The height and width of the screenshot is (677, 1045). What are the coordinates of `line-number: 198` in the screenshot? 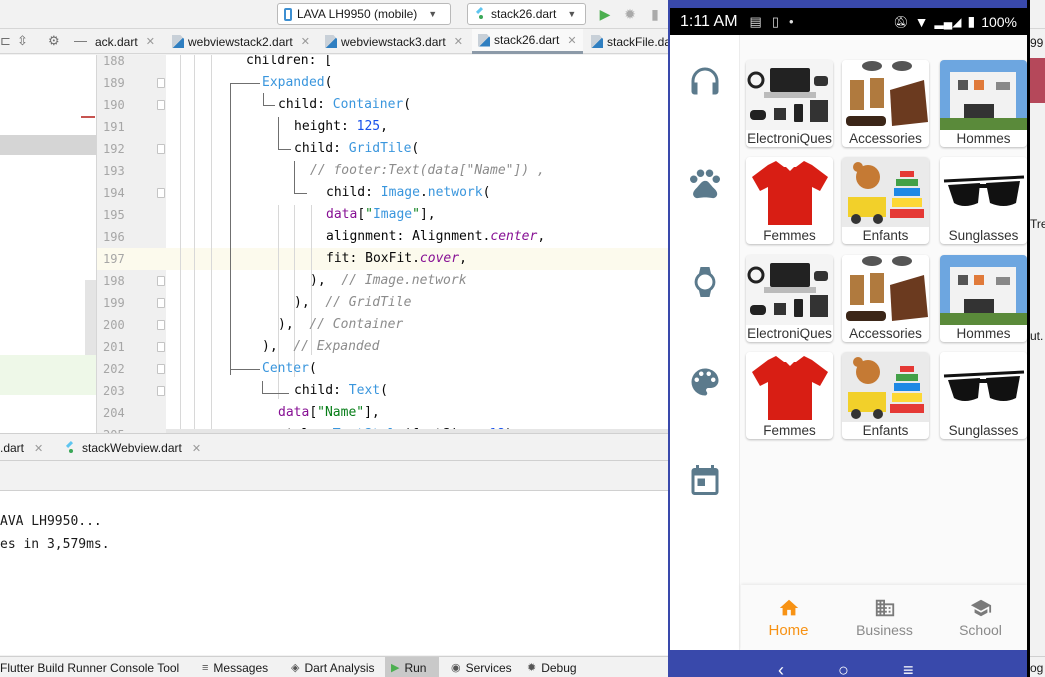 It's located at (114, 281).